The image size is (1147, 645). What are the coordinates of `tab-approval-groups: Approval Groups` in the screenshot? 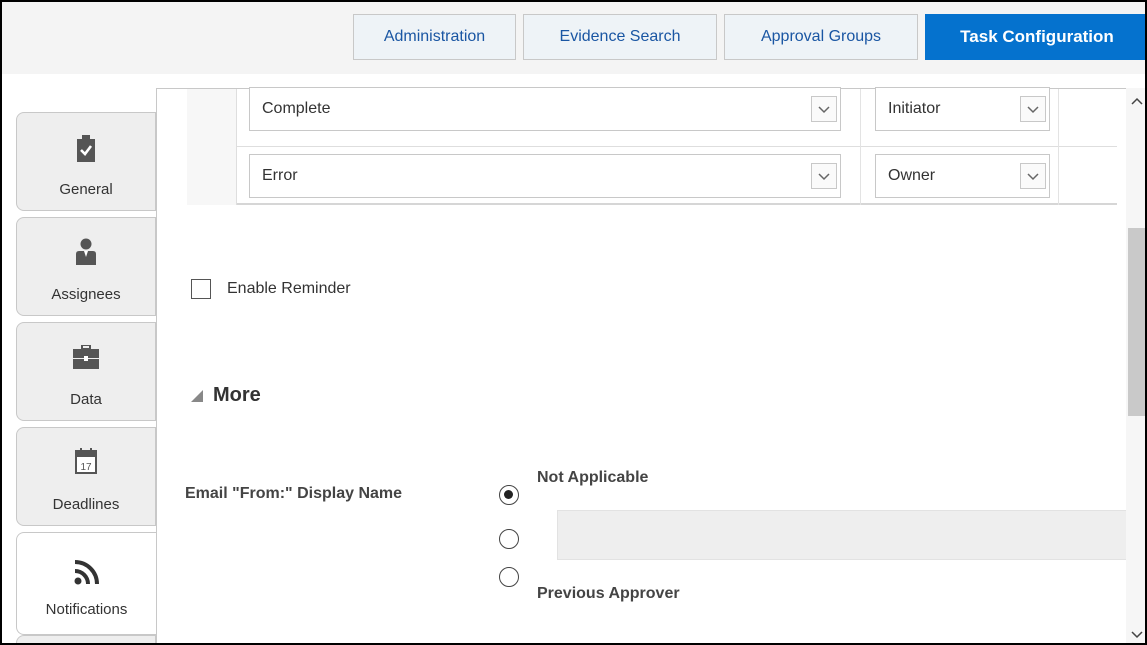 It's located at (821, 37).